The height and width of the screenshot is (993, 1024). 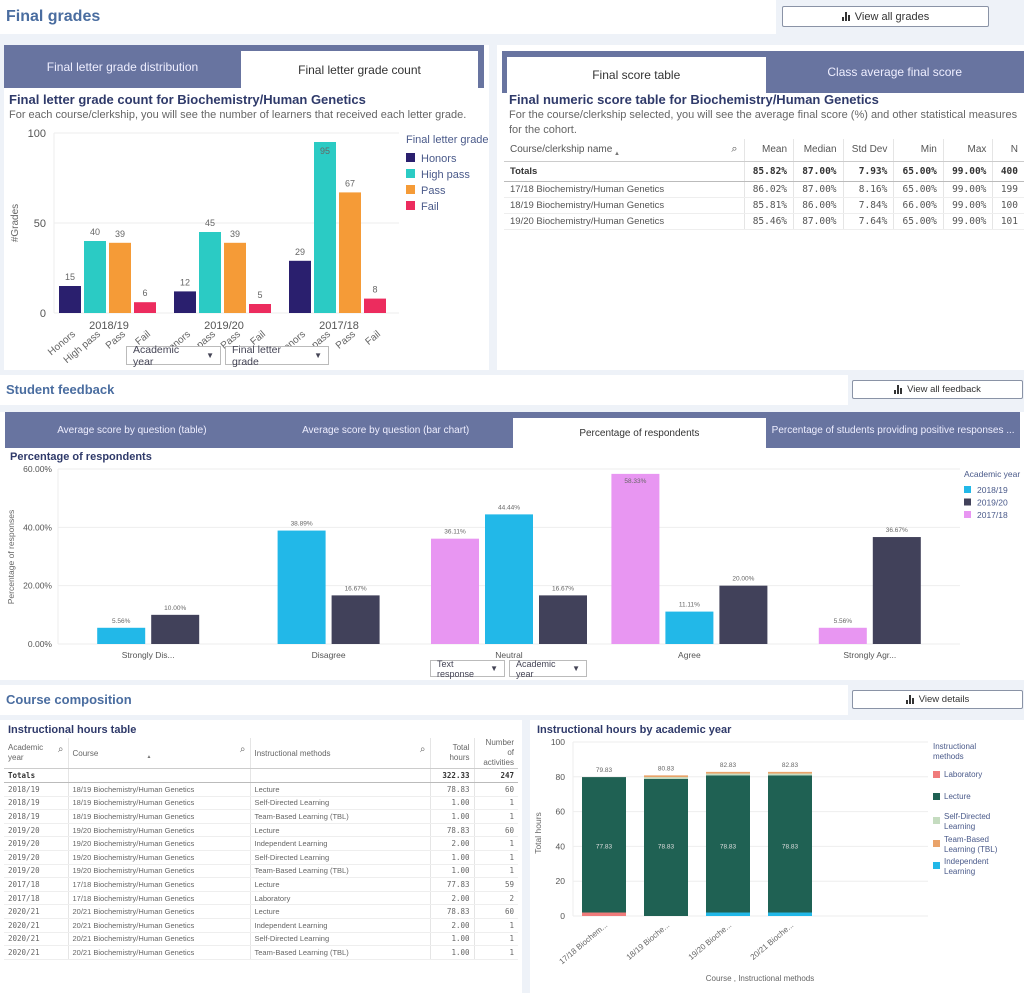 I want to click on totals-row: Totals 85.82% 87.00% 7.93% 65.00% 99.00% 400, so click(x=764, y=171).